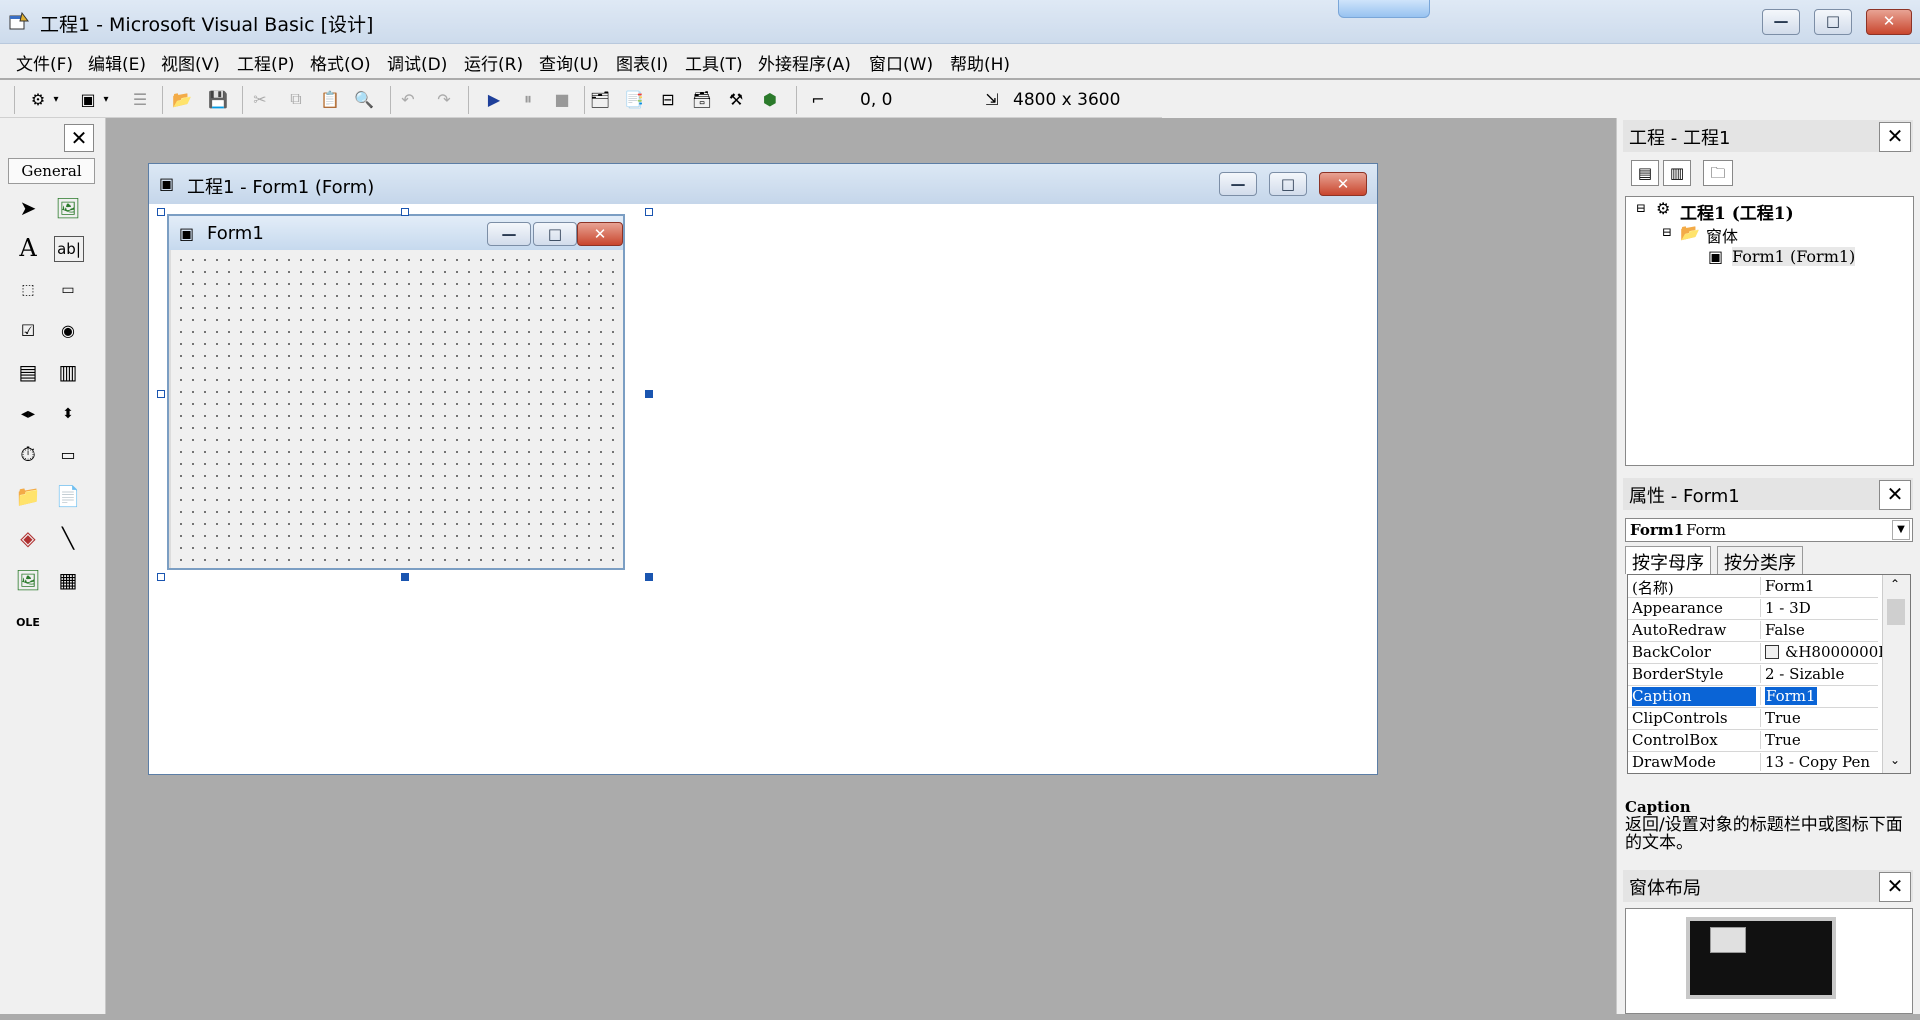  What do you see at coordinates (408, 99) in the screenshot?
I see `undo-icon: ↶` at bounding box center [408, 99].